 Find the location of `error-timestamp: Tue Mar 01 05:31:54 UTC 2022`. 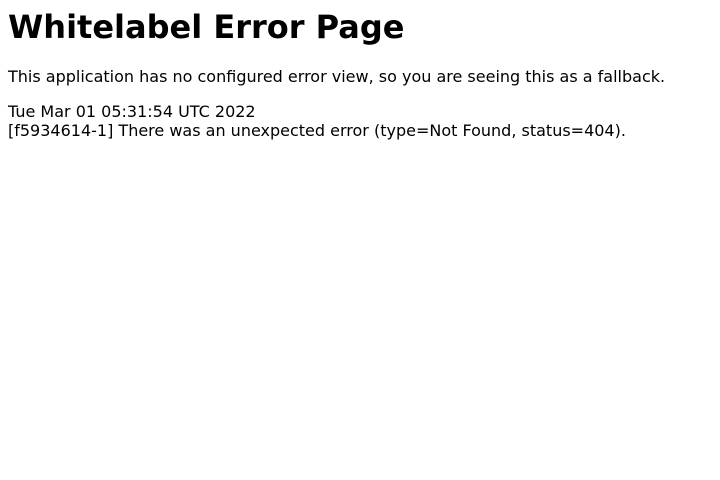

error-timestamp: Tue Mar 01 05:31:54 UTC 2022 is located at coordinates (132, 111).